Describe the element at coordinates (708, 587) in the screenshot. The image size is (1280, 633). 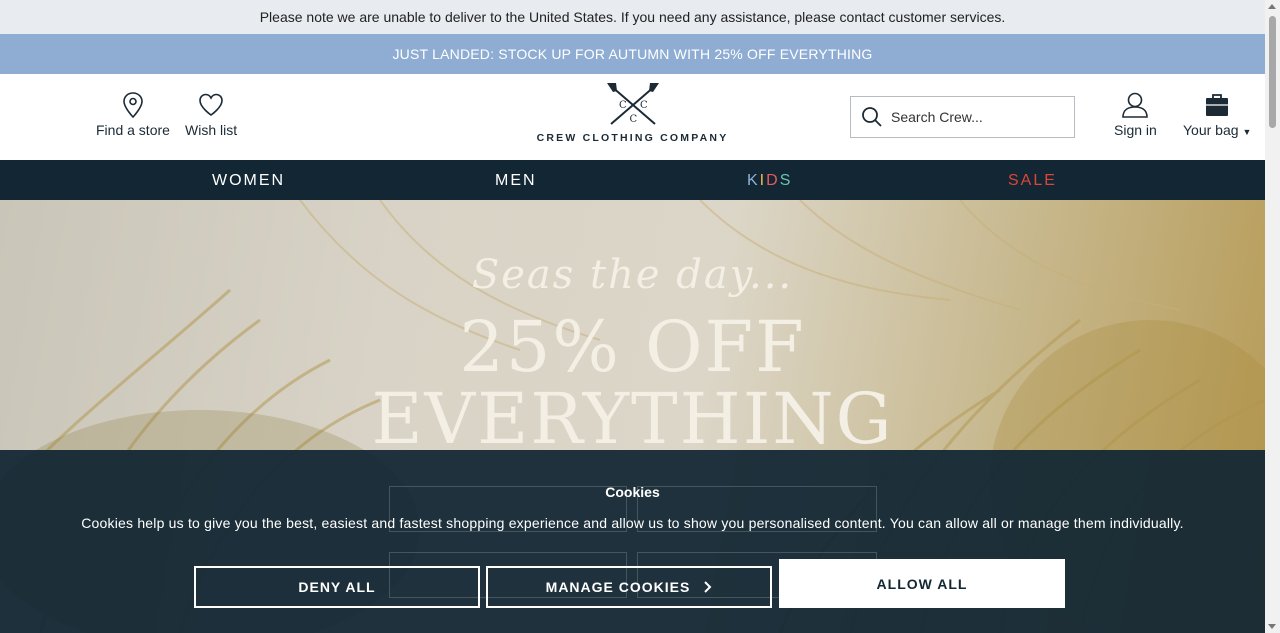
I see `chevron-right-icon` at that location.